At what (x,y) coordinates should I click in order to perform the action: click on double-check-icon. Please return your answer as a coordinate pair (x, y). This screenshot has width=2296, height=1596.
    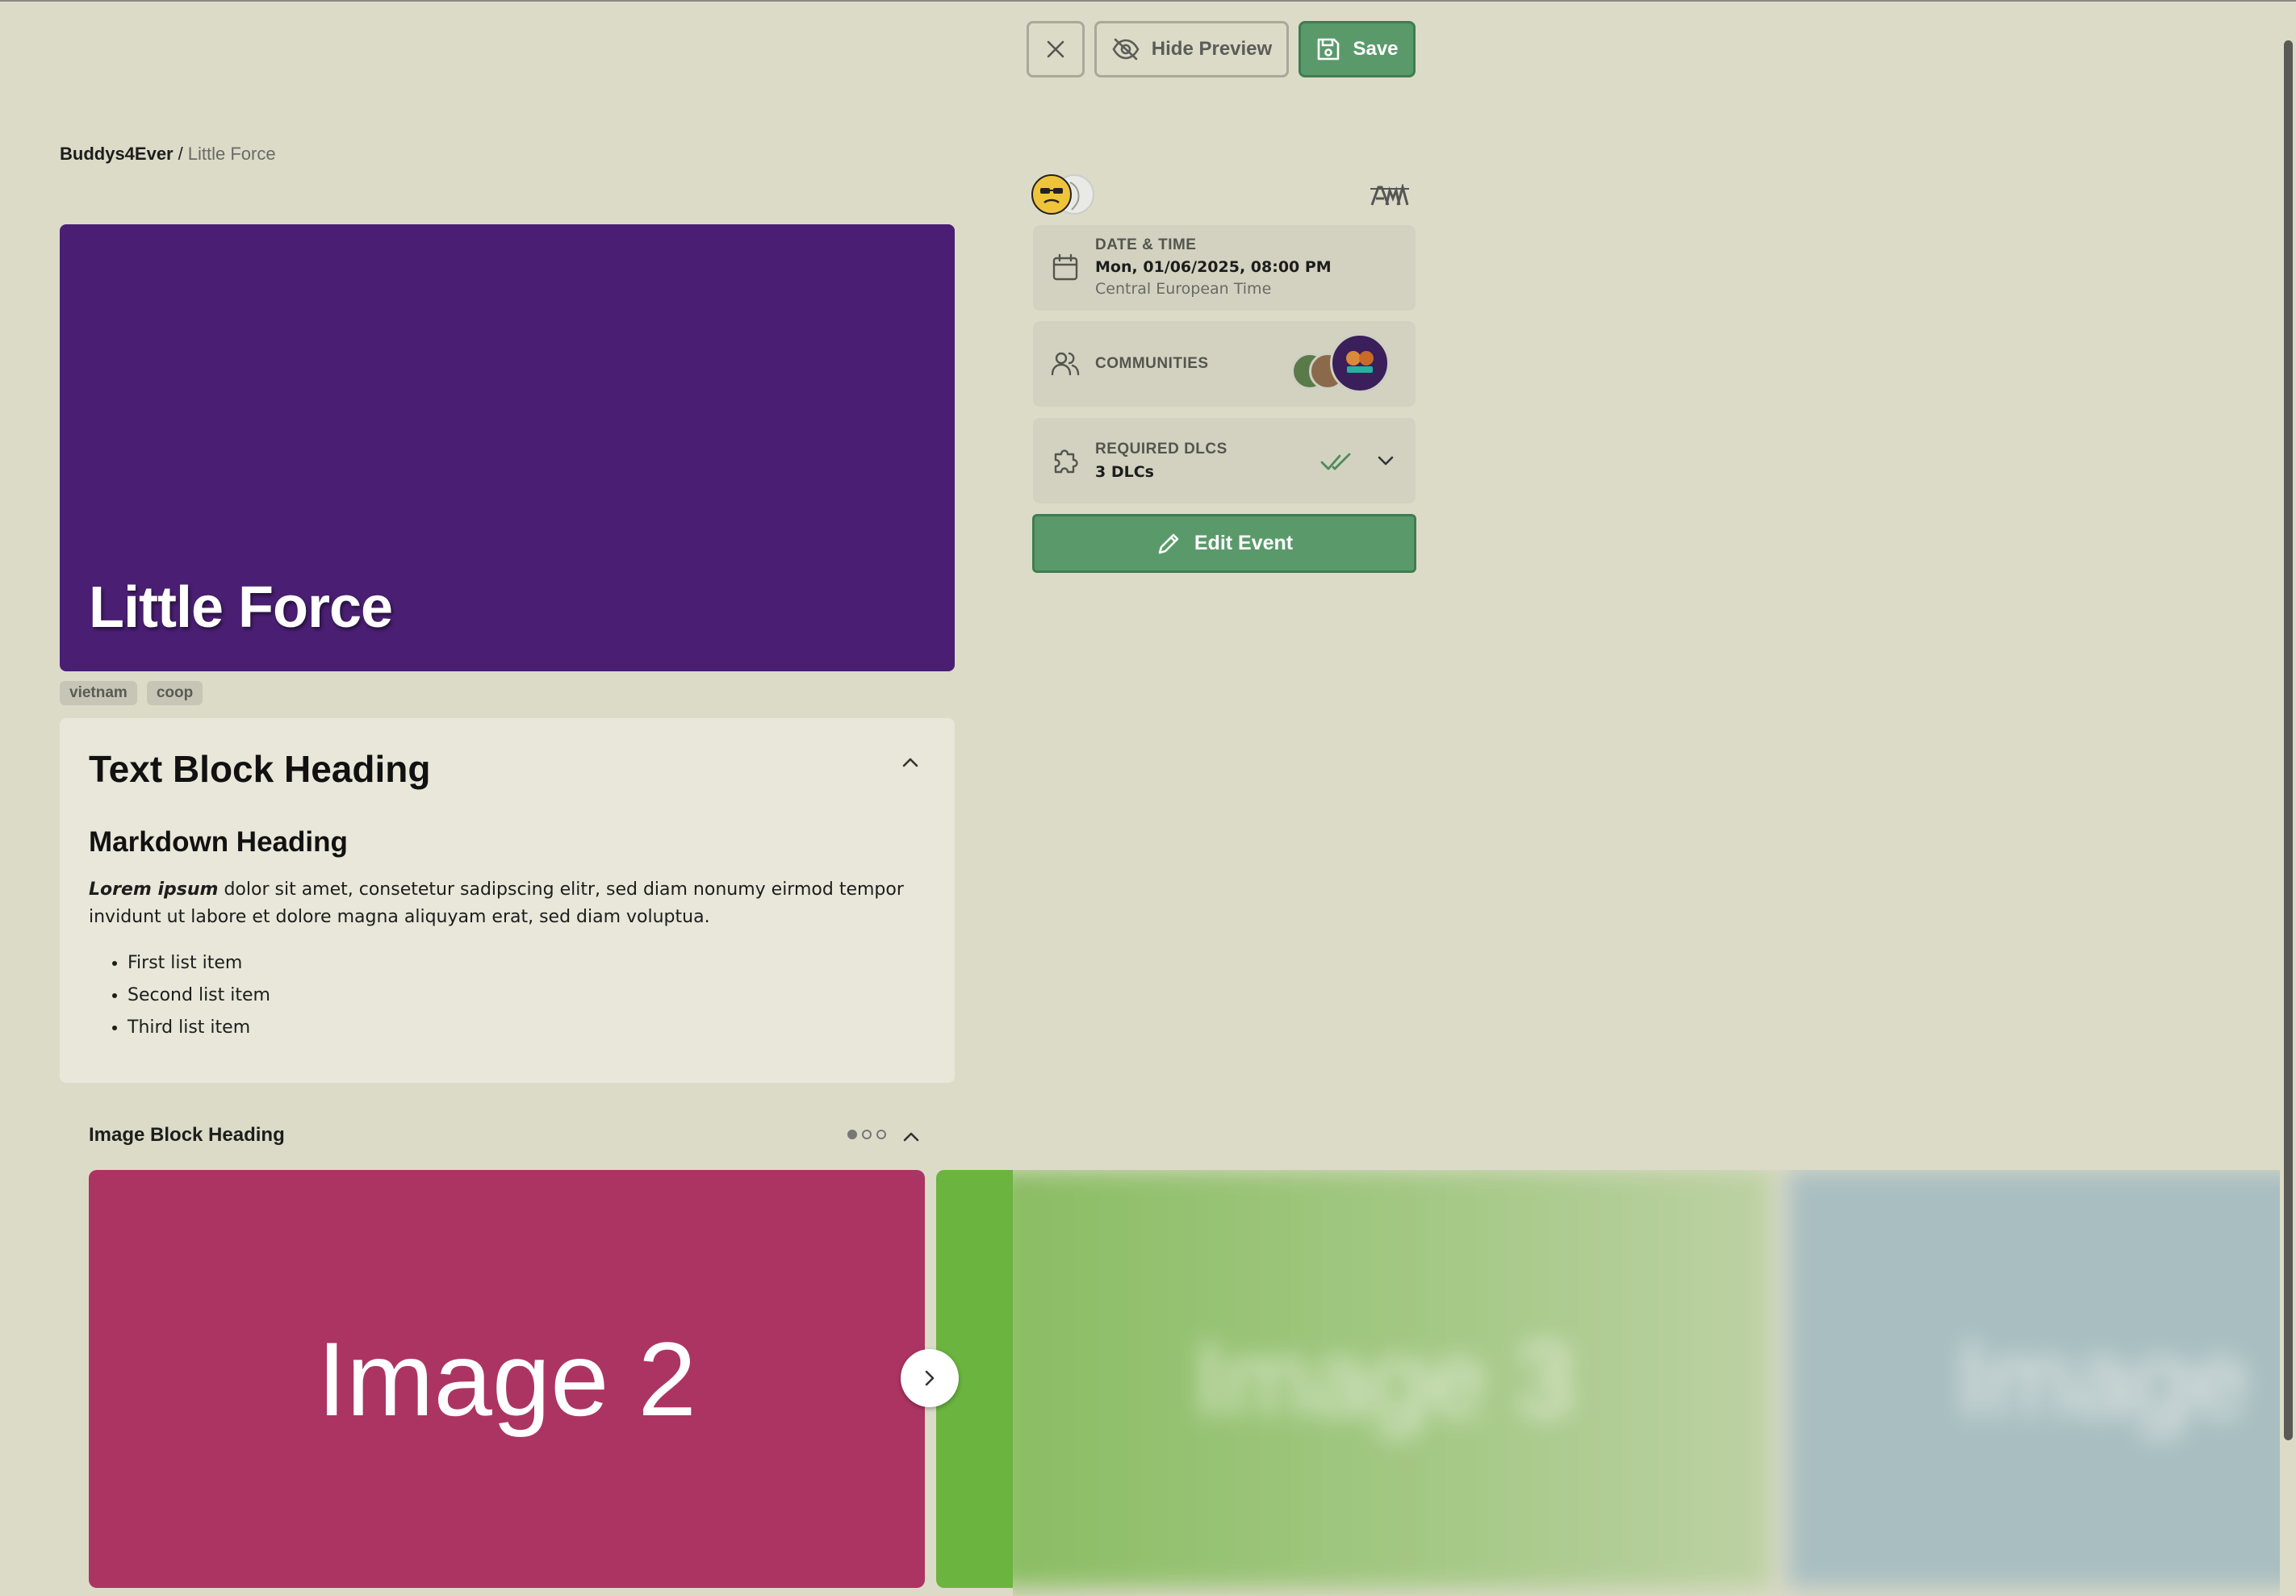
    Looking at the image, I should click on (1335, 462).